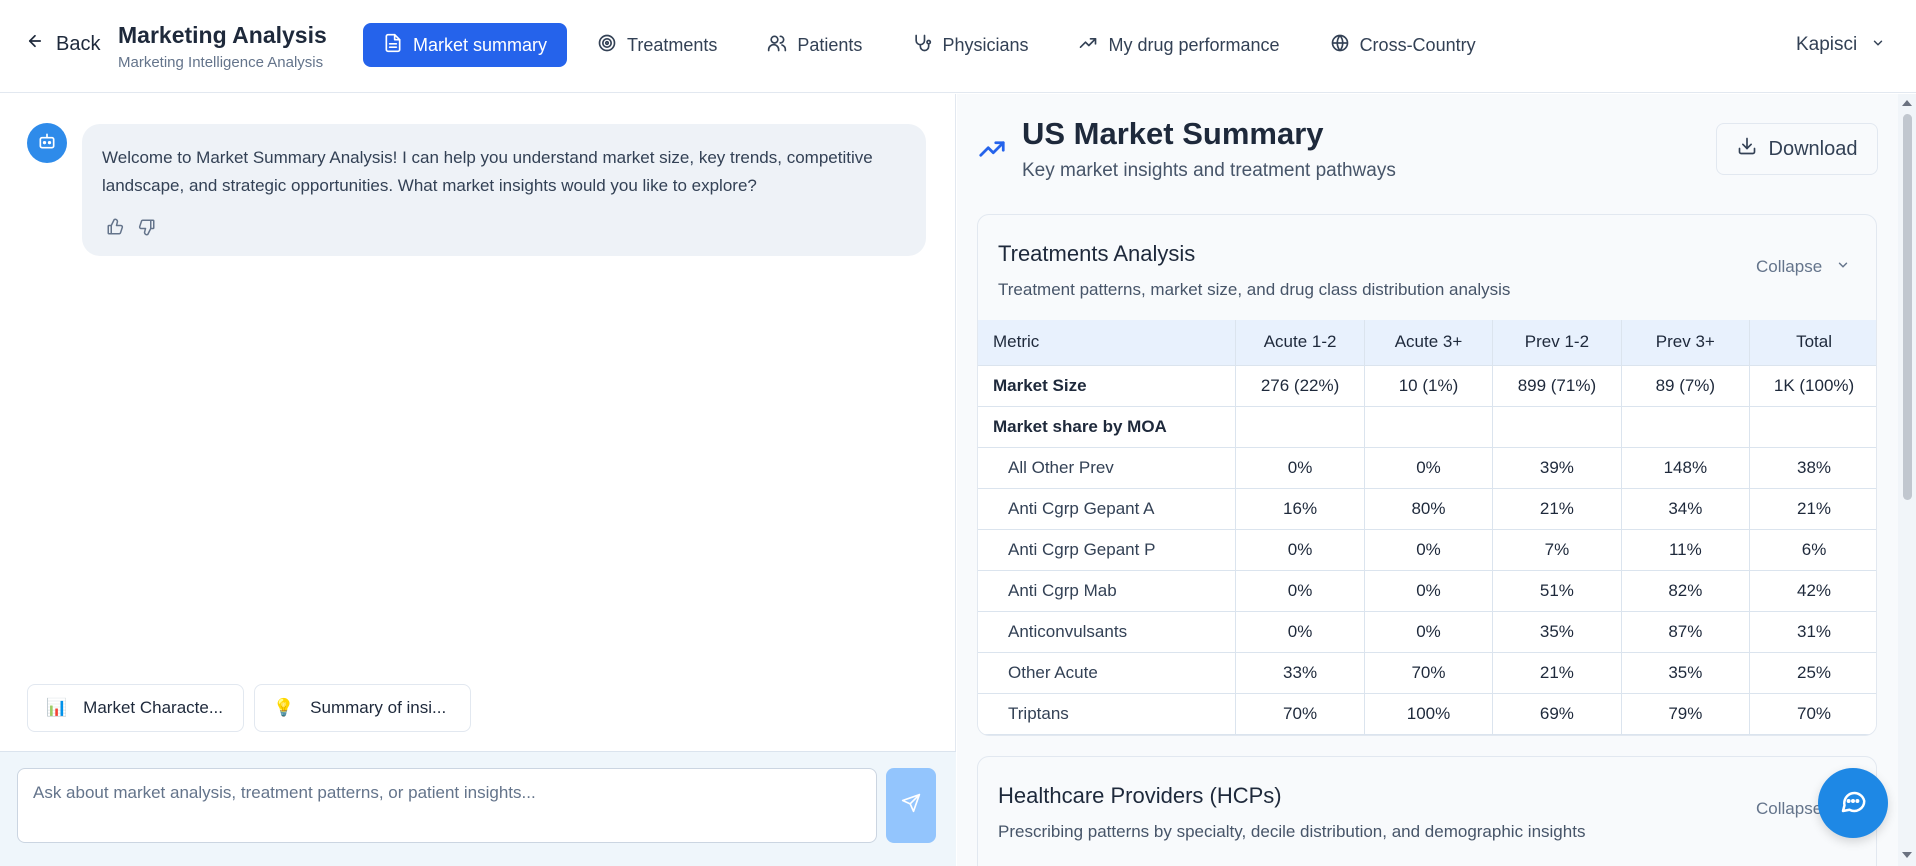 Image resolution: width=1916 pixels, height=866 pixels. What do you see at coordinates (78, 43) in the screenshot?
I see `back-label: Back` at bounding box center [78, 43].